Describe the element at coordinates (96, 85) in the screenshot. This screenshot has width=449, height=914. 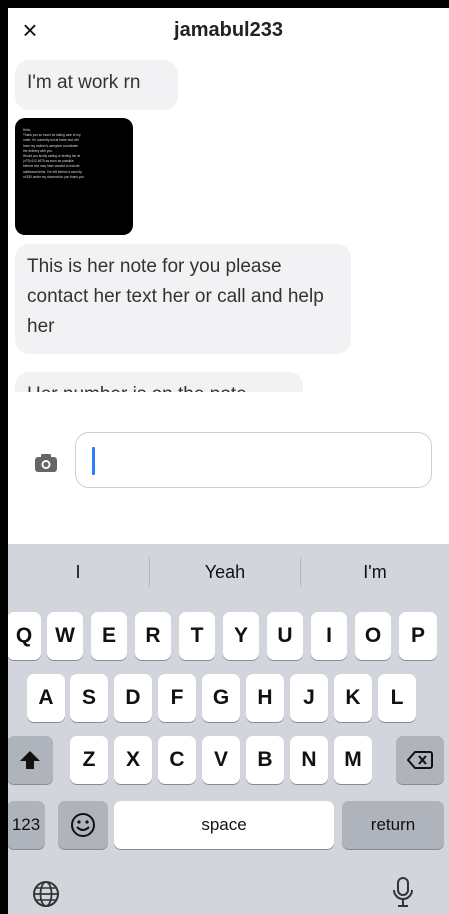
I see `message-bubble: I'm at work rn` at that location.